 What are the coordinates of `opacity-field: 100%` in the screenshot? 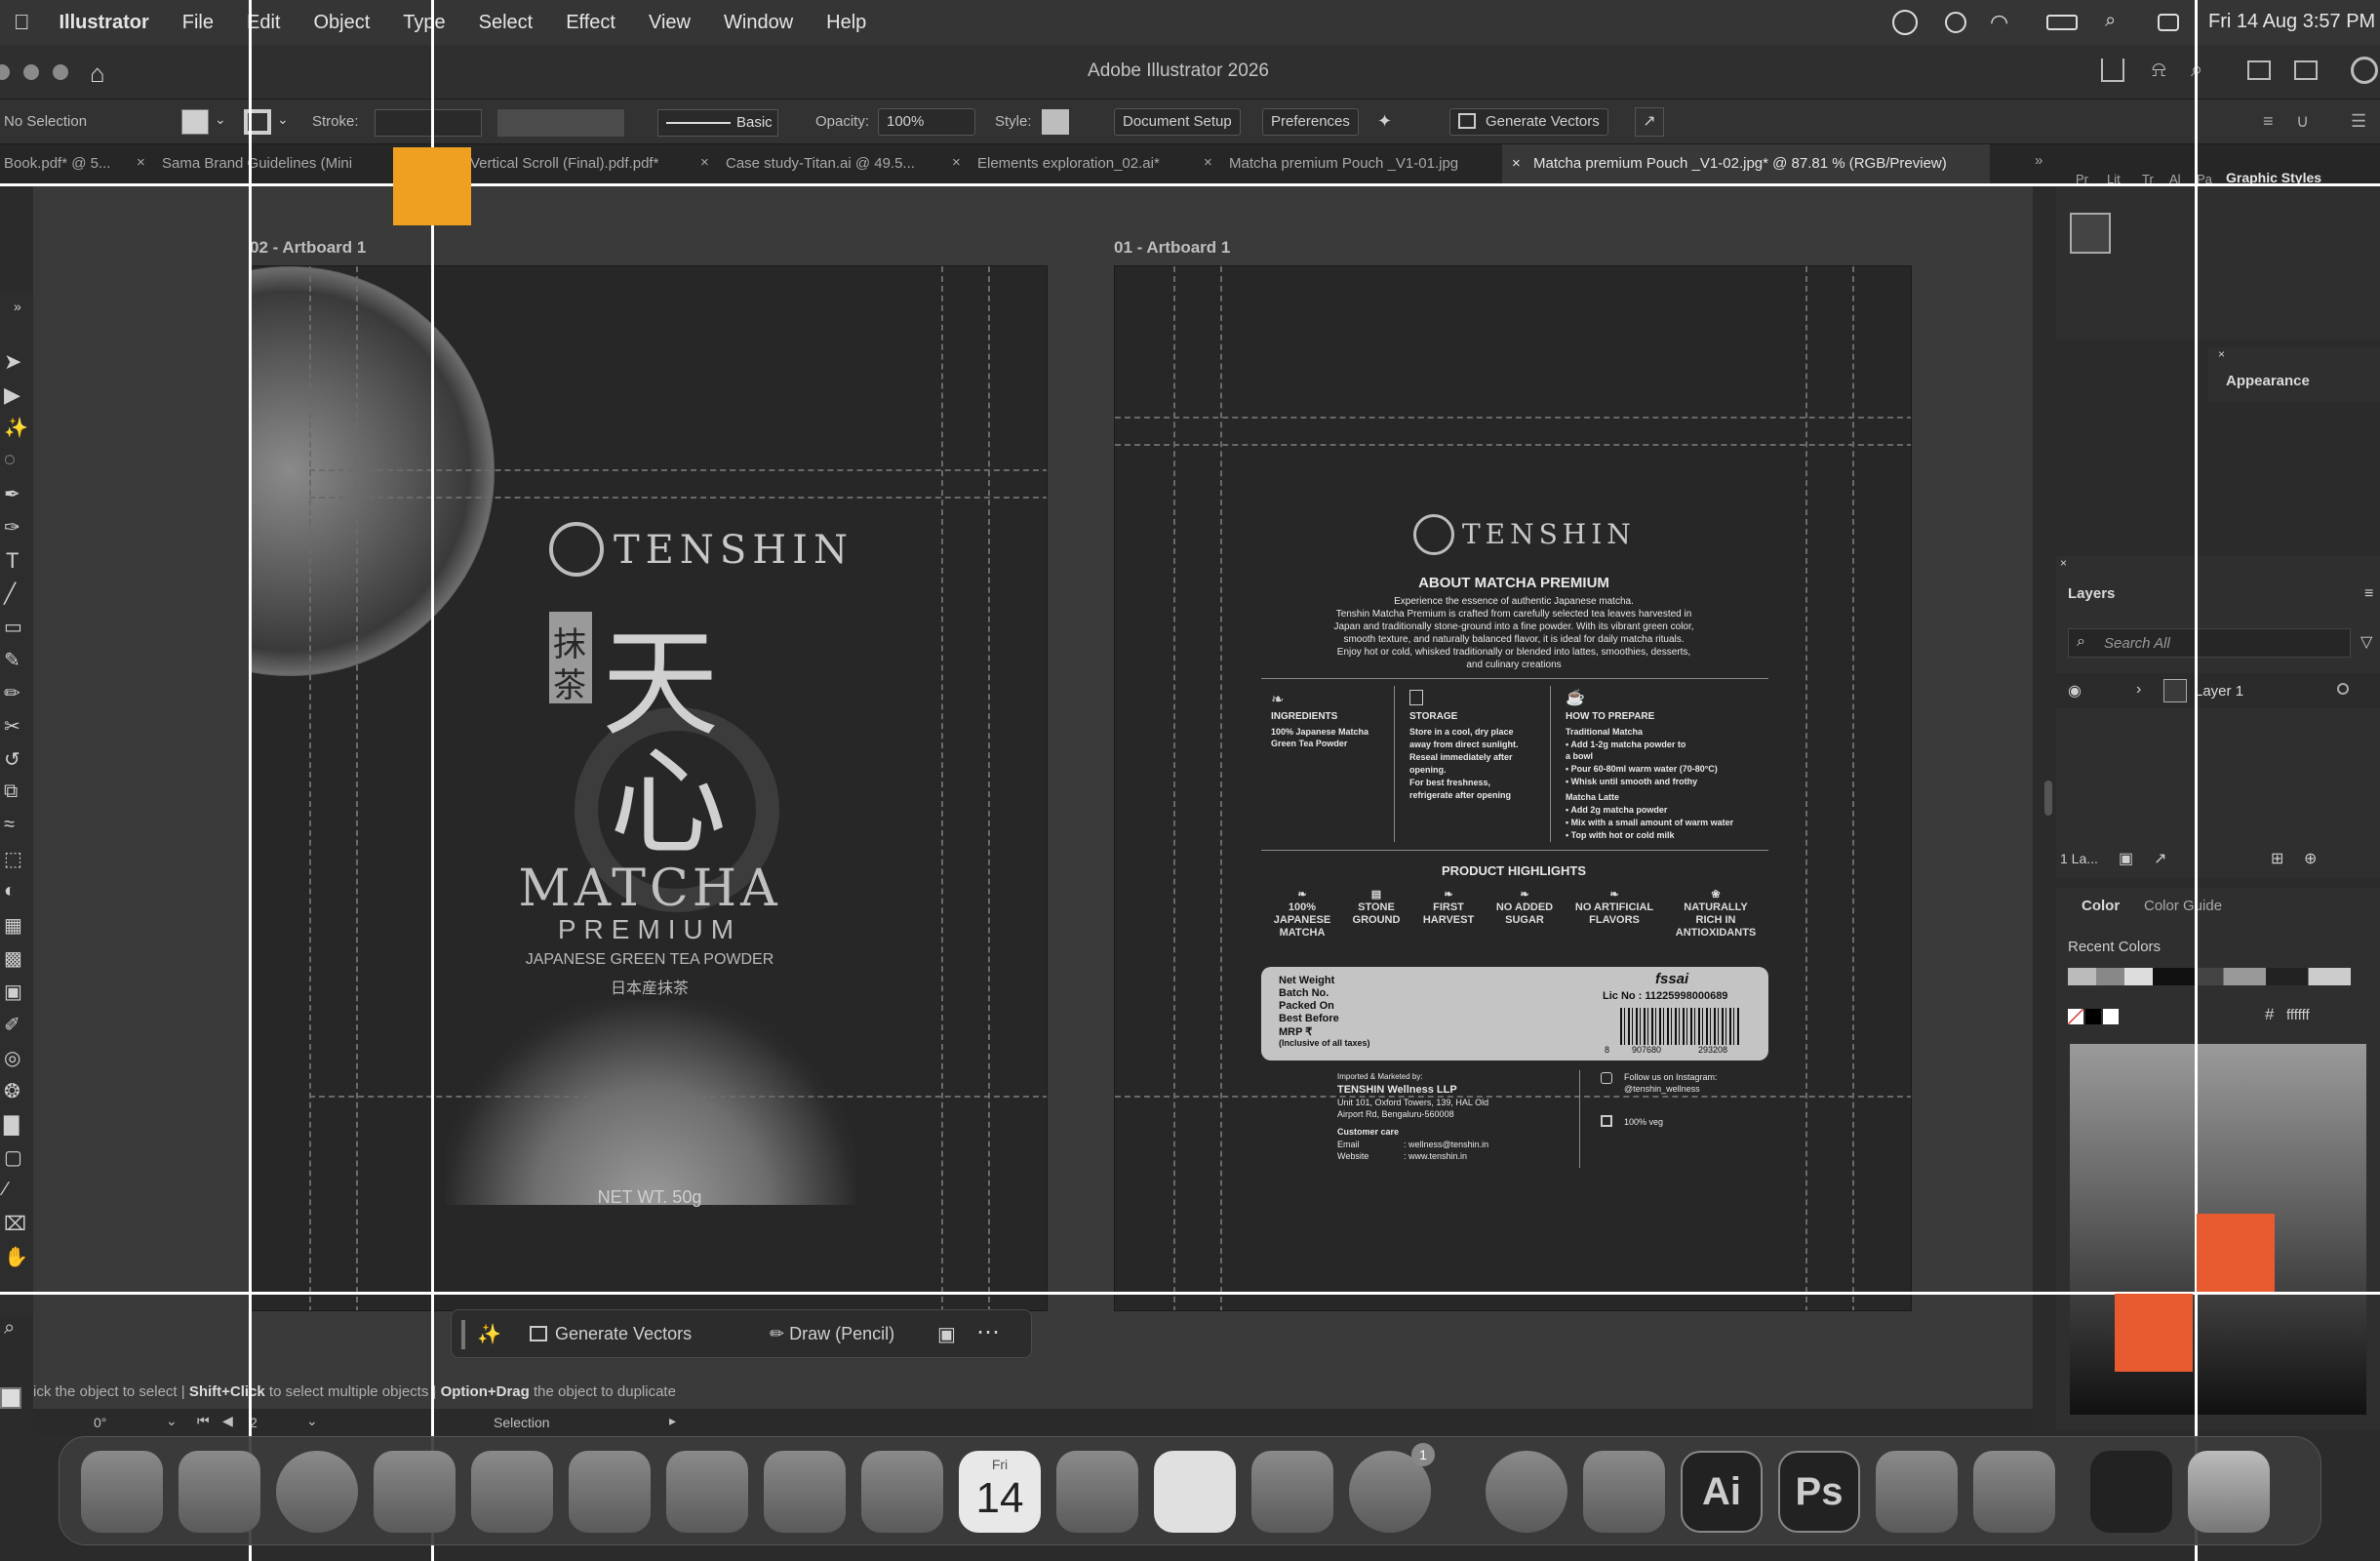 It's located at (926, 122).